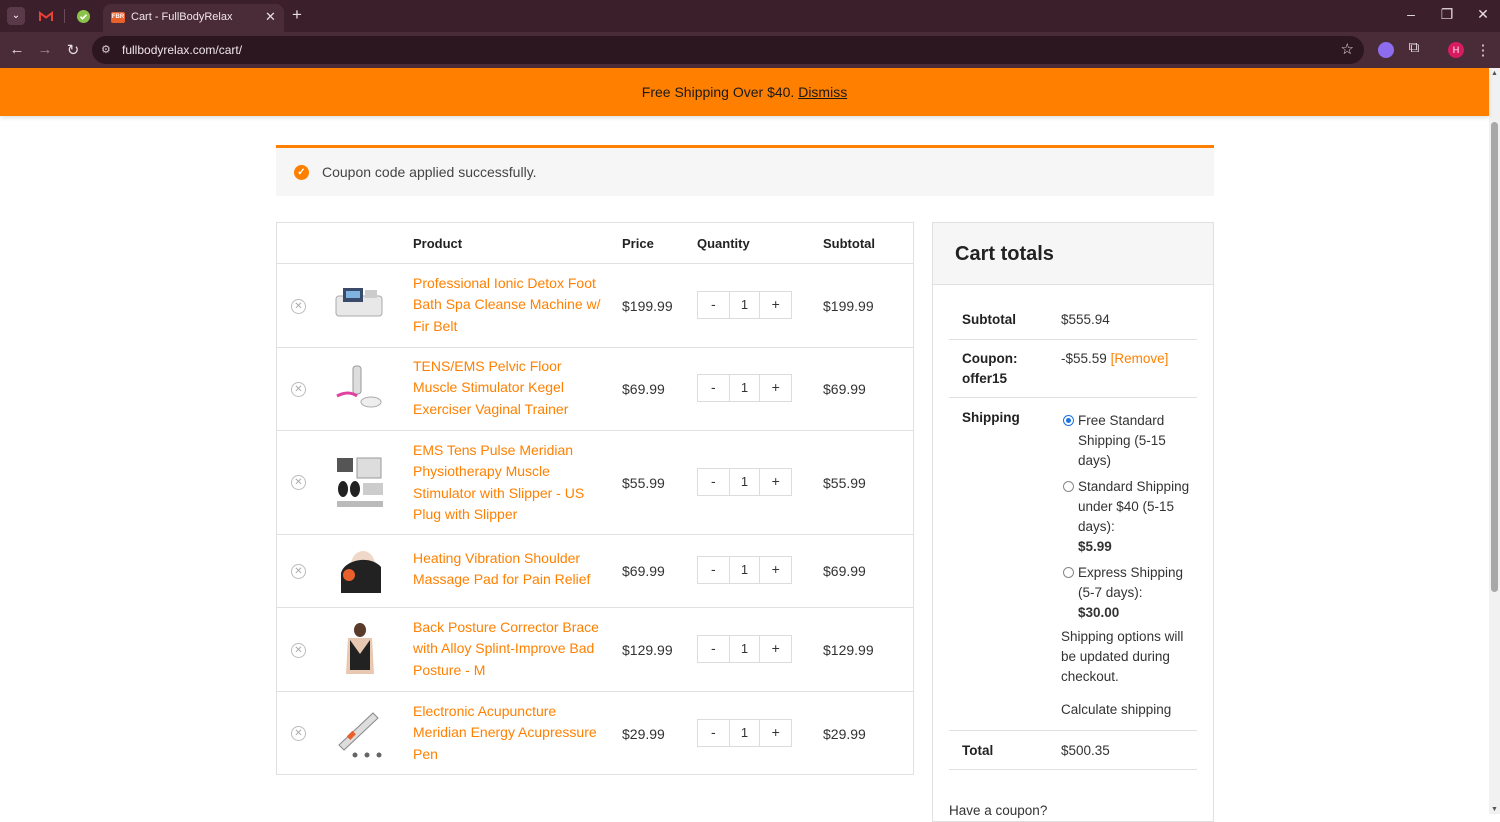 This screenshot has height=822, width=1500. Describe the element at coordinates (1494, 73) in the screenshot. I see `scroll-up-icon: ▲` at that location.